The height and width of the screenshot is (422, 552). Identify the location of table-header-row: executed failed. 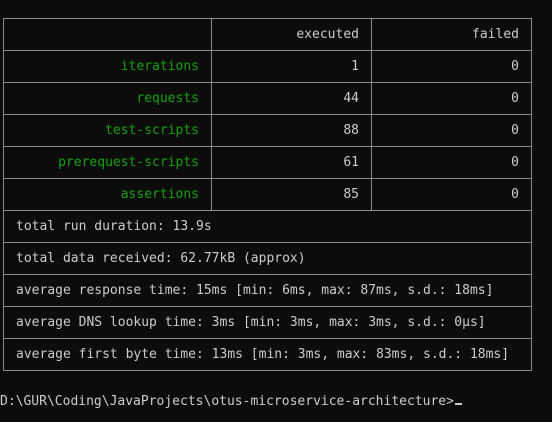
(267, 34).